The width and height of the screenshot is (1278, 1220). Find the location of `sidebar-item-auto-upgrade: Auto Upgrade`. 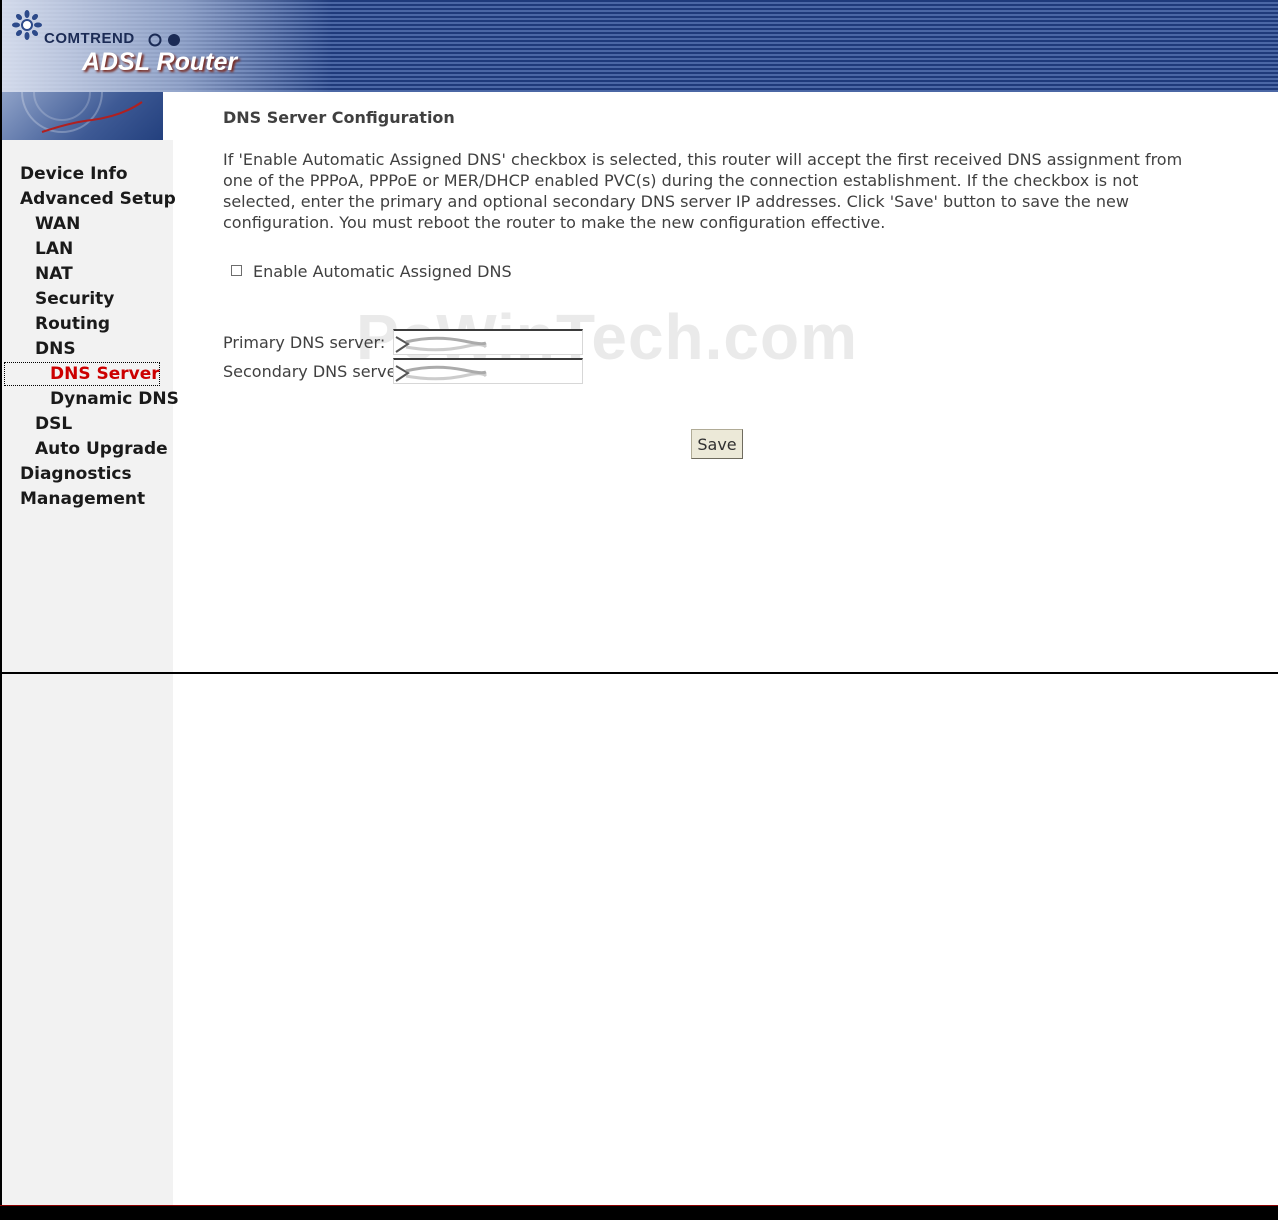

sidebar-item-auto-upgrade: Auto Upgrade is located at coordinates (101, 449).